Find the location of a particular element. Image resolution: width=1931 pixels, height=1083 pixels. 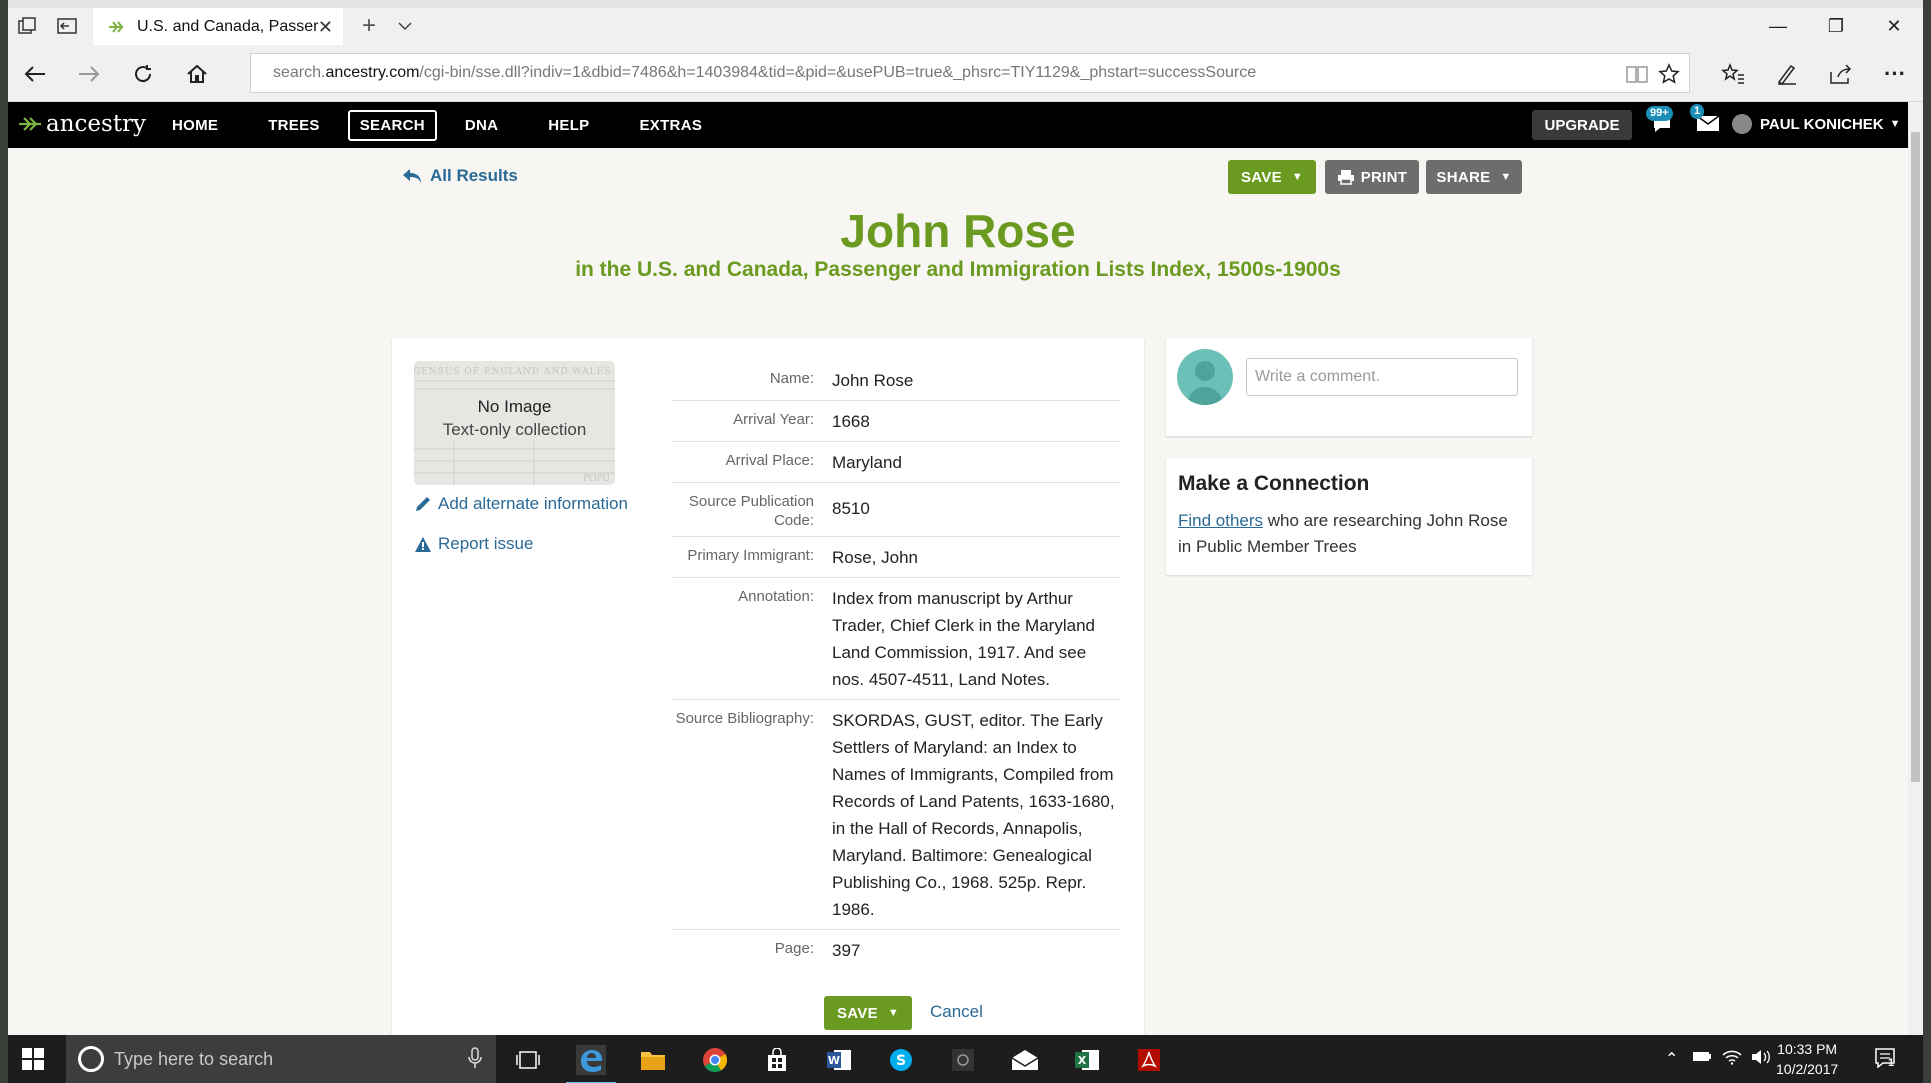

field-label: Page: is located at coordinates (794, 948).